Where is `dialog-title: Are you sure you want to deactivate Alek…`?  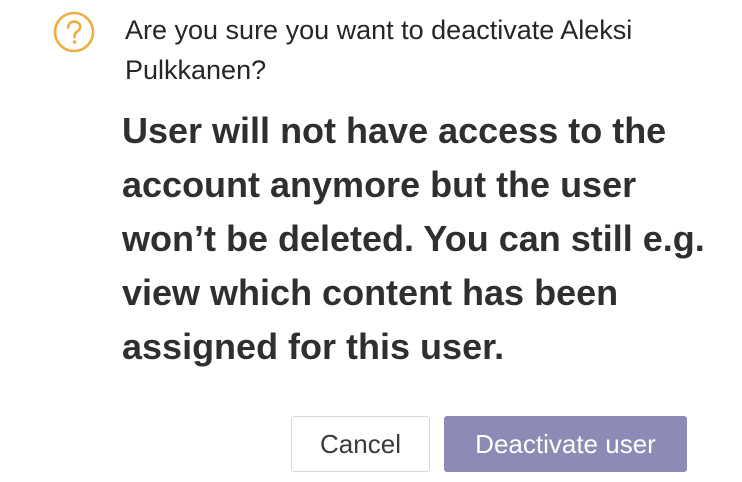 dialog-title: Are you sure you want to deactivate Alek… is located at coordinates (379, 50).